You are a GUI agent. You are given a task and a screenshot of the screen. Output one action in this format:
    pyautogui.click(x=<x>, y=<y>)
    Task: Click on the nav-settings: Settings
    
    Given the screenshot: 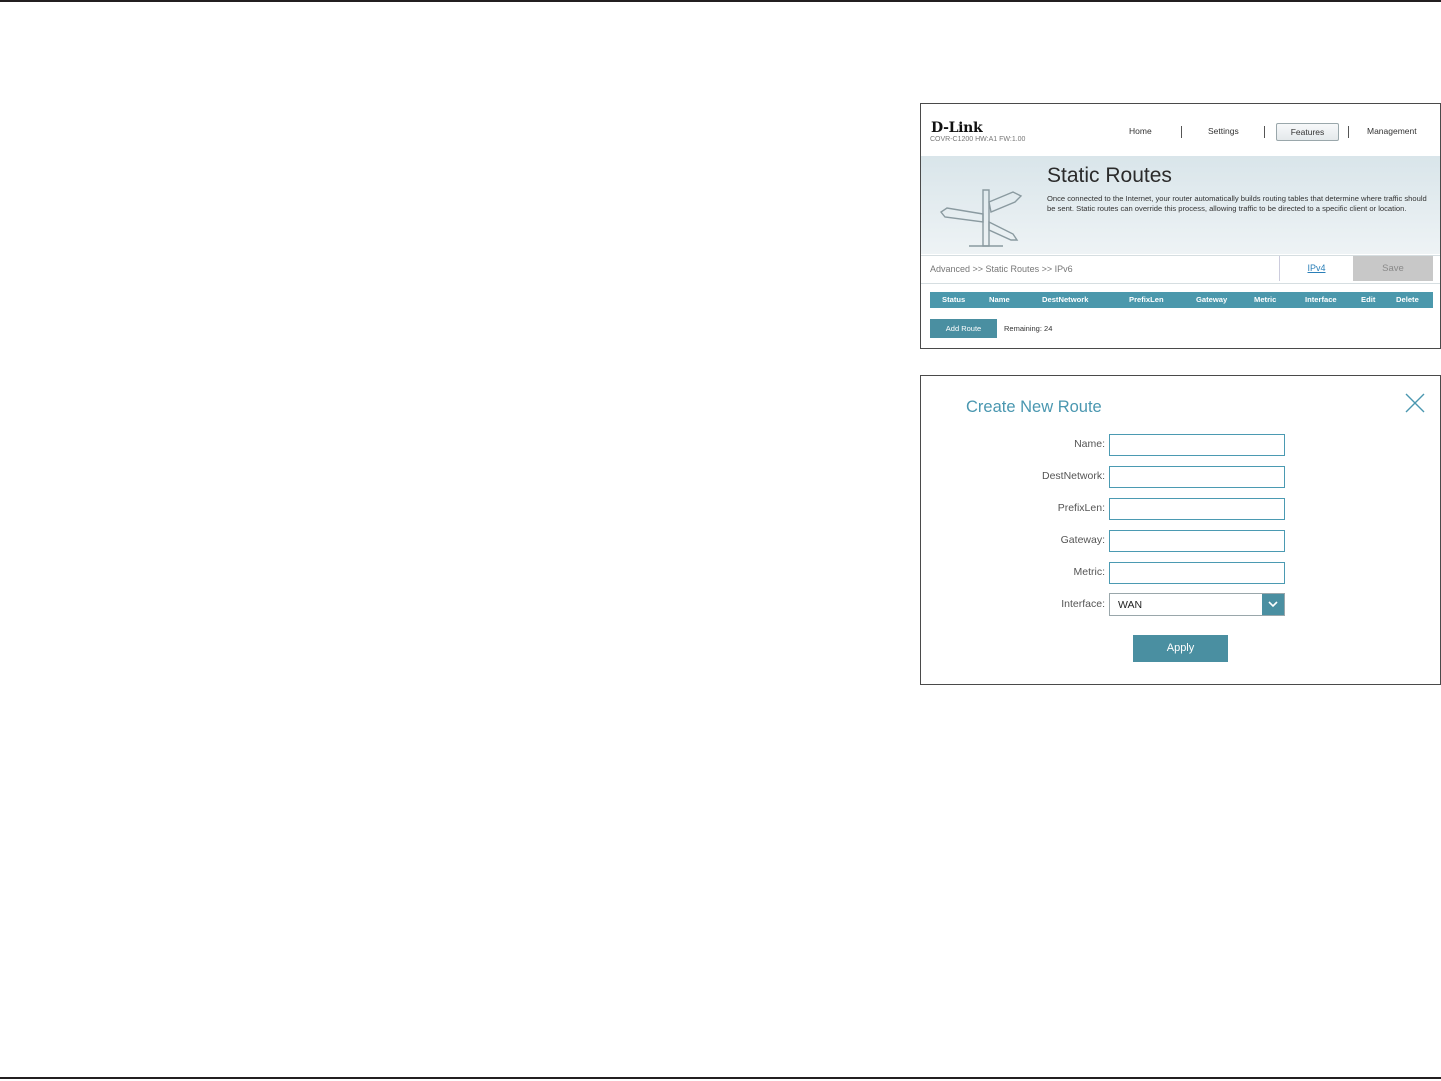 What is the action you would take?
    pyautogui.click(x=1223, y=131)
    